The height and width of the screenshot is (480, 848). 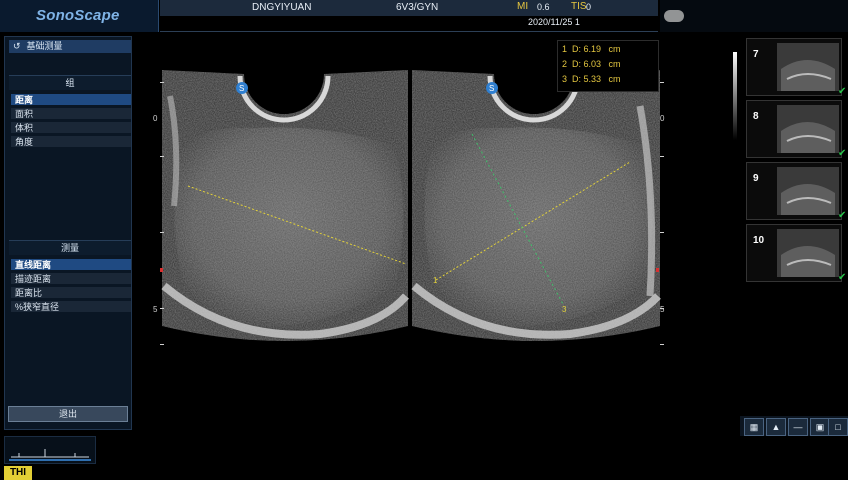 What do you see at coordinates (68, 414) in the screenshot?
I see `exit-button: 退出` at bounding box center [68, 414].